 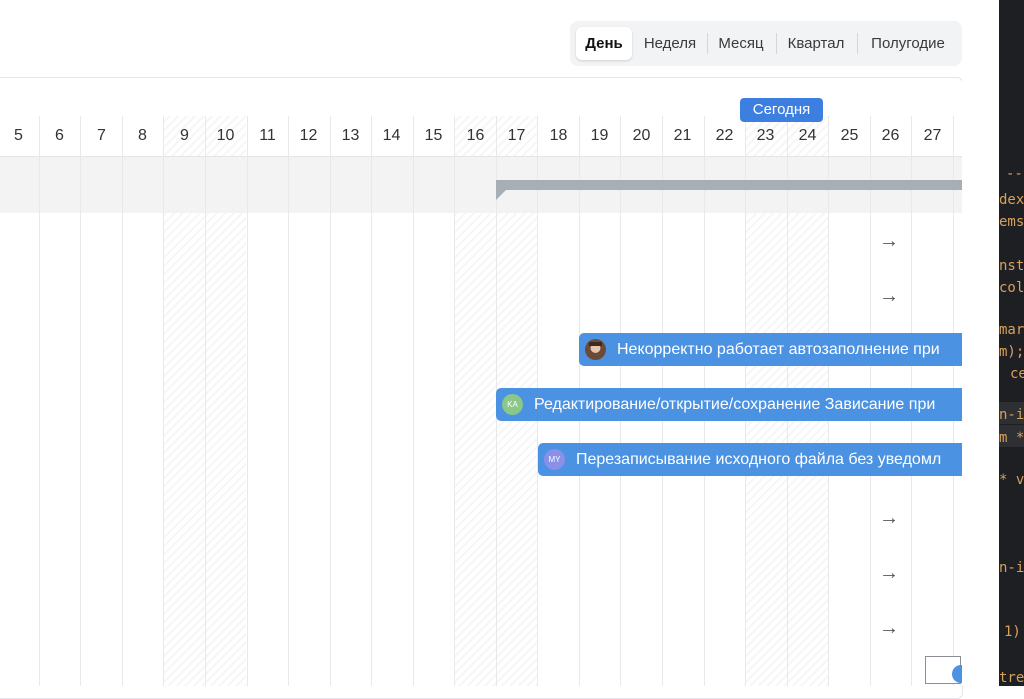 I want to click on code-line: * v, so click(x=1011, y=480).